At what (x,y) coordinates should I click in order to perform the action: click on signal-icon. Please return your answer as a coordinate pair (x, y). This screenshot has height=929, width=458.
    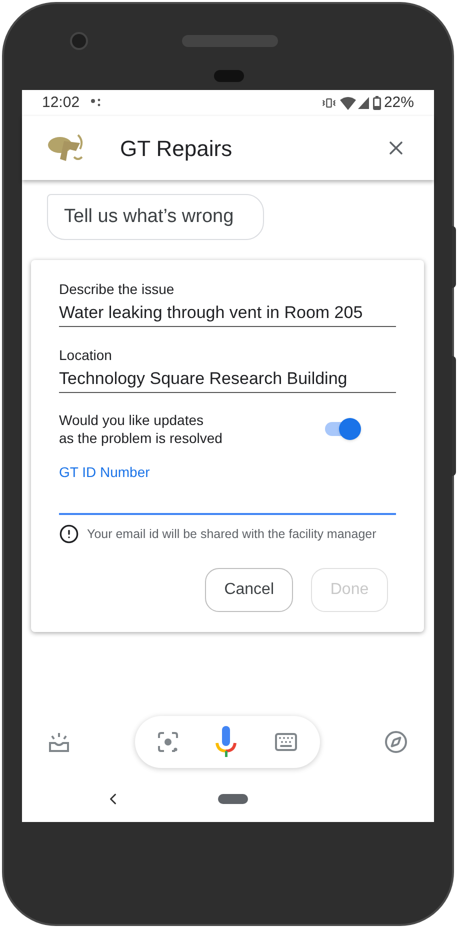
    Looking at the image, I should click on (363, 103).